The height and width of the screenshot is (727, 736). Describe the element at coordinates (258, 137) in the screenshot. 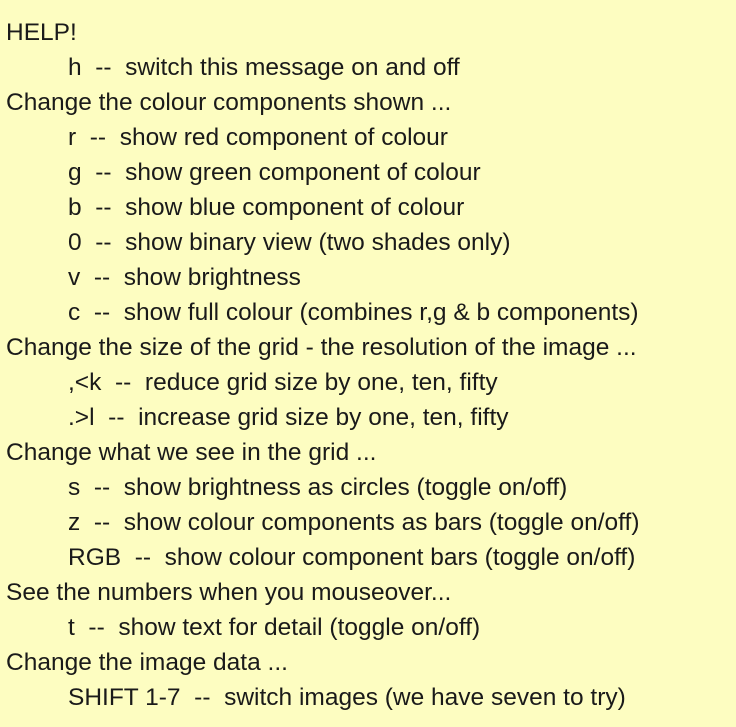

I see `help-item-red: r -- show red component of colour` at that location.